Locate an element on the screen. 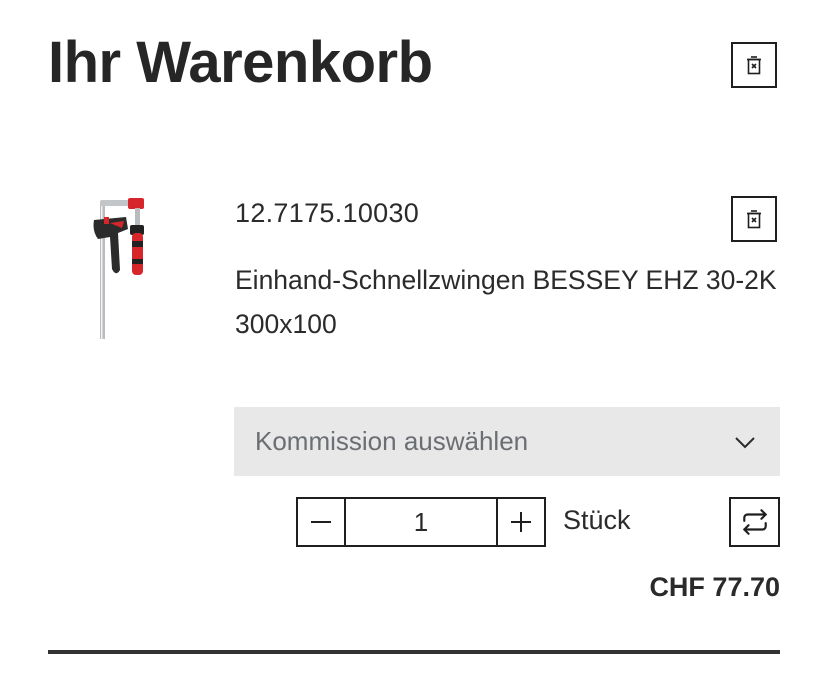  increase-quantity-button is located at coordinates (520, 522).